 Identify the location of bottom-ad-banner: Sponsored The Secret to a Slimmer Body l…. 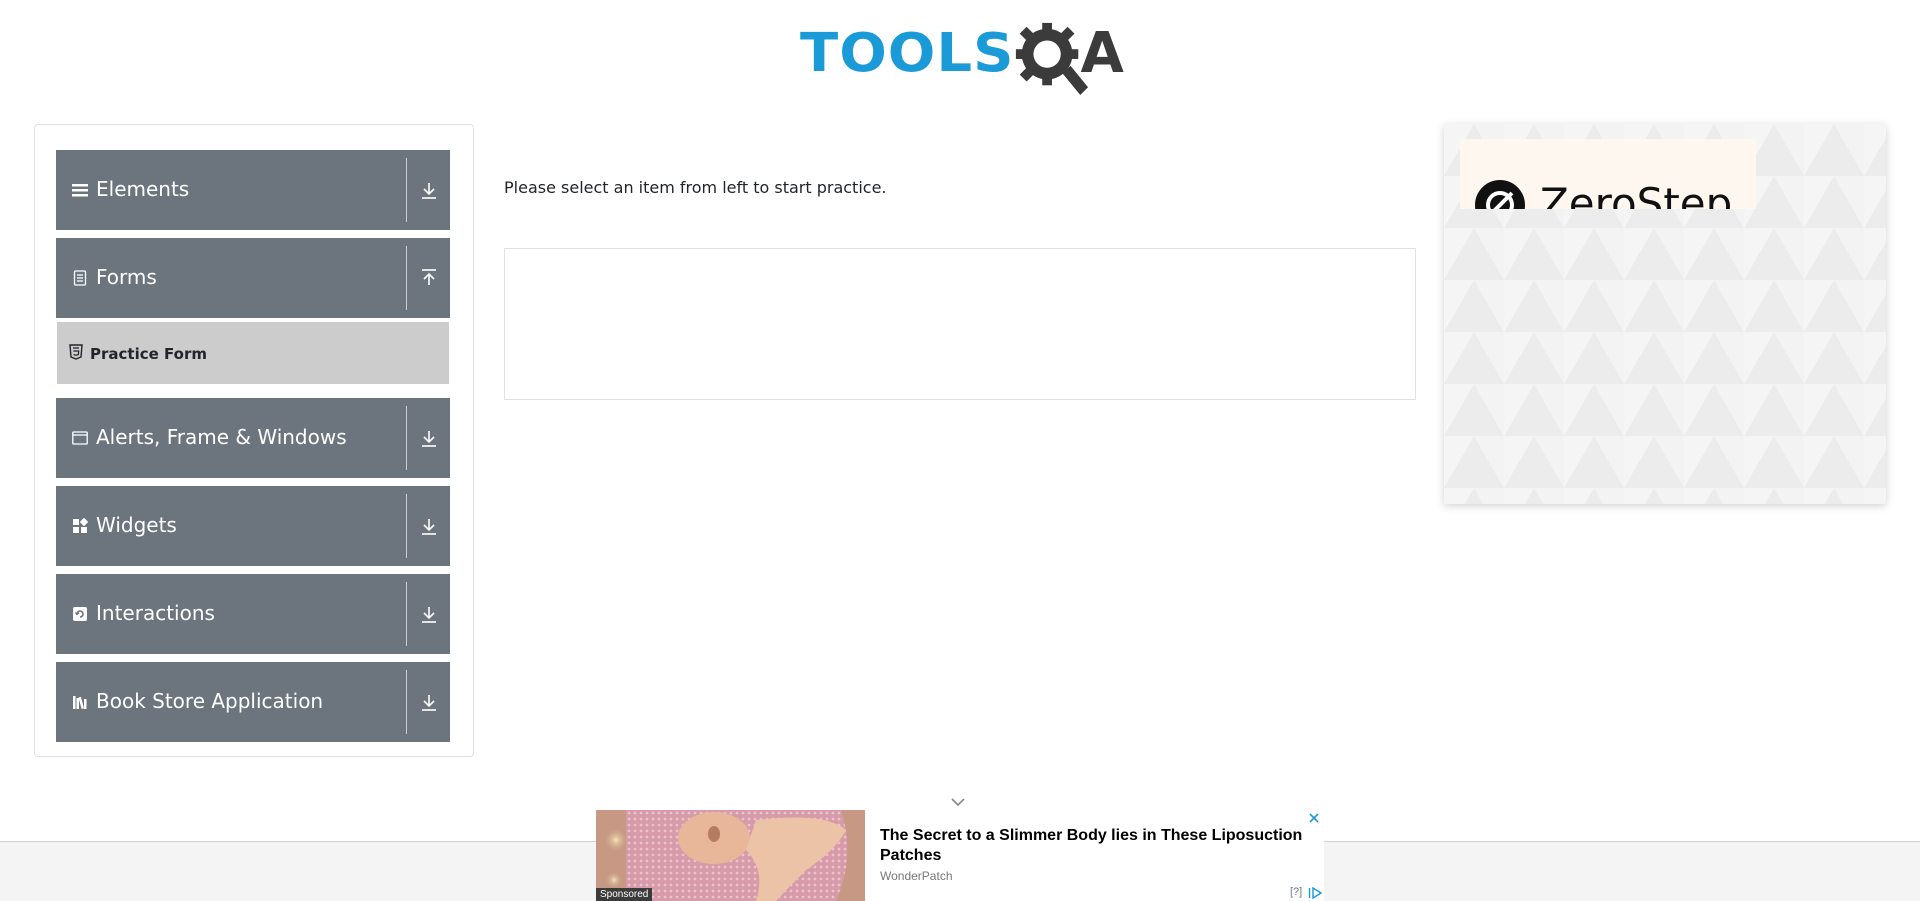
(960, 855).